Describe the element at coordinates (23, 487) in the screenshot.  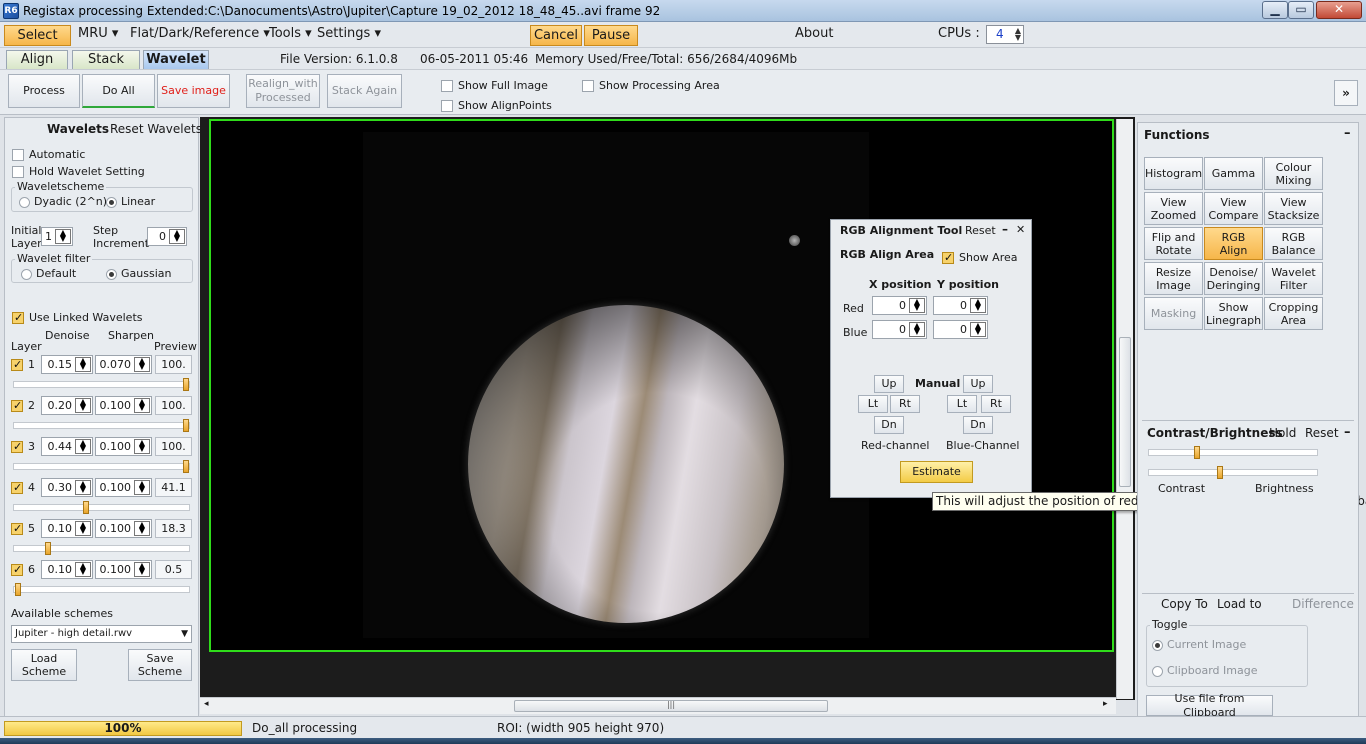
I see `layer-enable-option: 4` at that location.